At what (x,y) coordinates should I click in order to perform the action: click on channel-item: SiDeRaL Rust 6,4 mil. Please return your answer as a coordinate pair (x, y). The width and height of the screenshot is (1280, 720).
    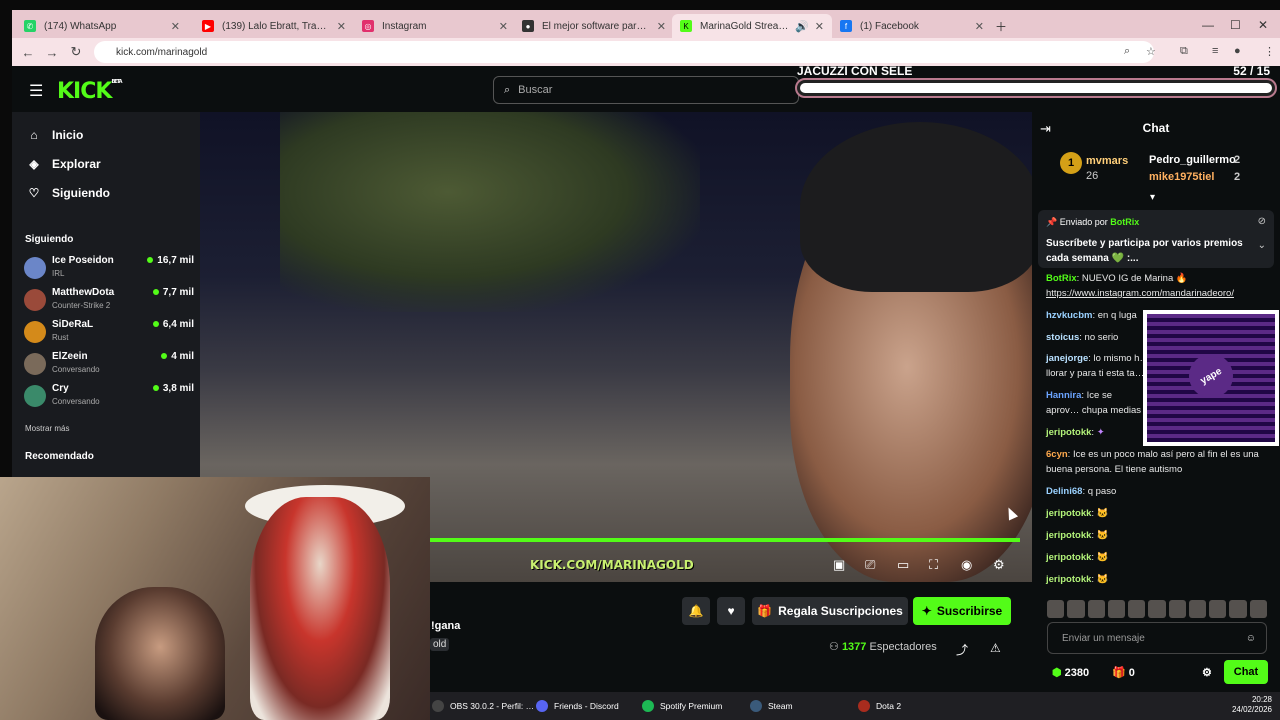
    Looking at the image, I should click on (109, 333).